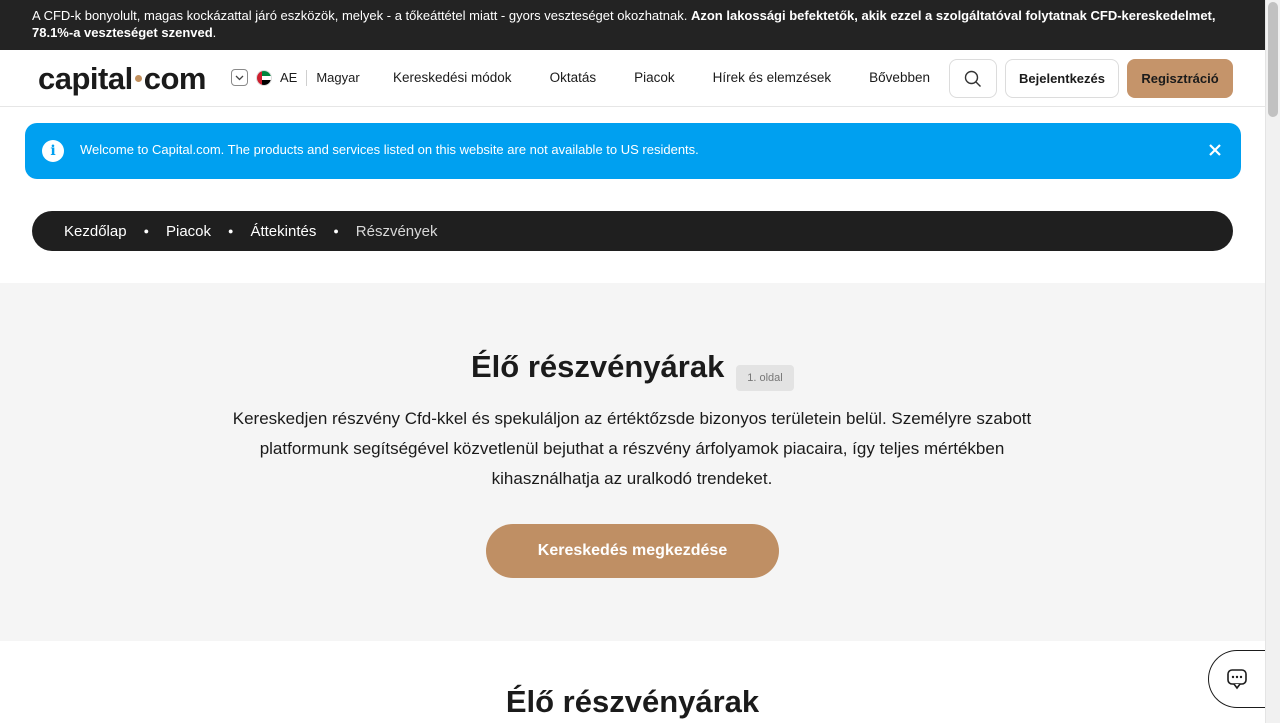 The height and width of the screenshot is (723, 1280). Describe the element at coordinates (95, 231) in the screenshot. I see `breadcrumb-home: Kezdőlap` at that location.